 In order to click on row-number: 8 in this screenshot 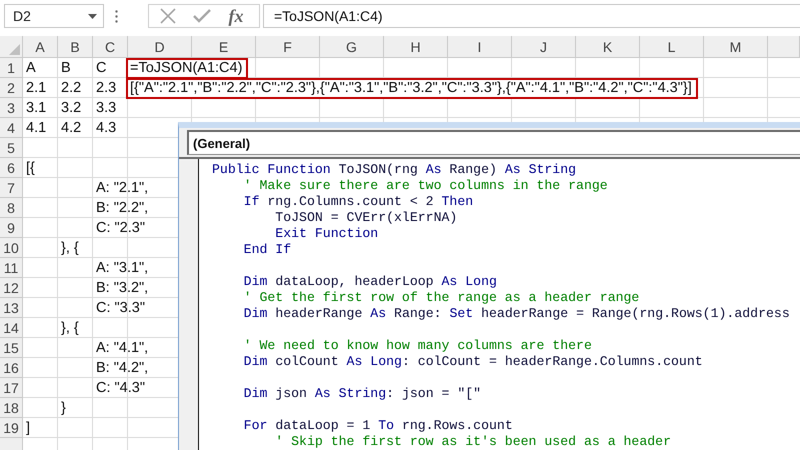, I will do `click(11, 208)`.